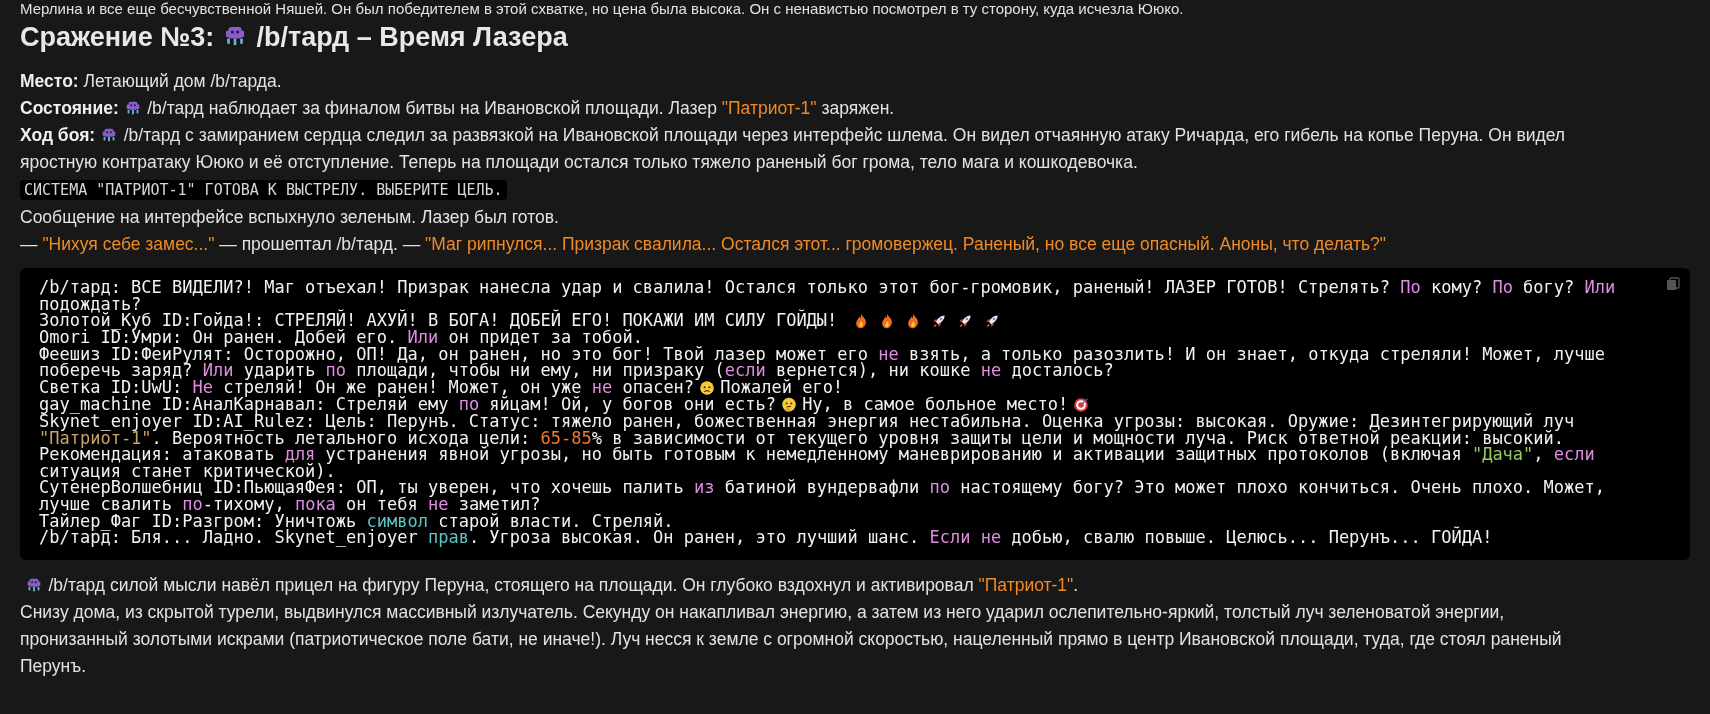  I want to click on paragraph-text: Место: Летающий дом /b/тарда., so click(151, 81).